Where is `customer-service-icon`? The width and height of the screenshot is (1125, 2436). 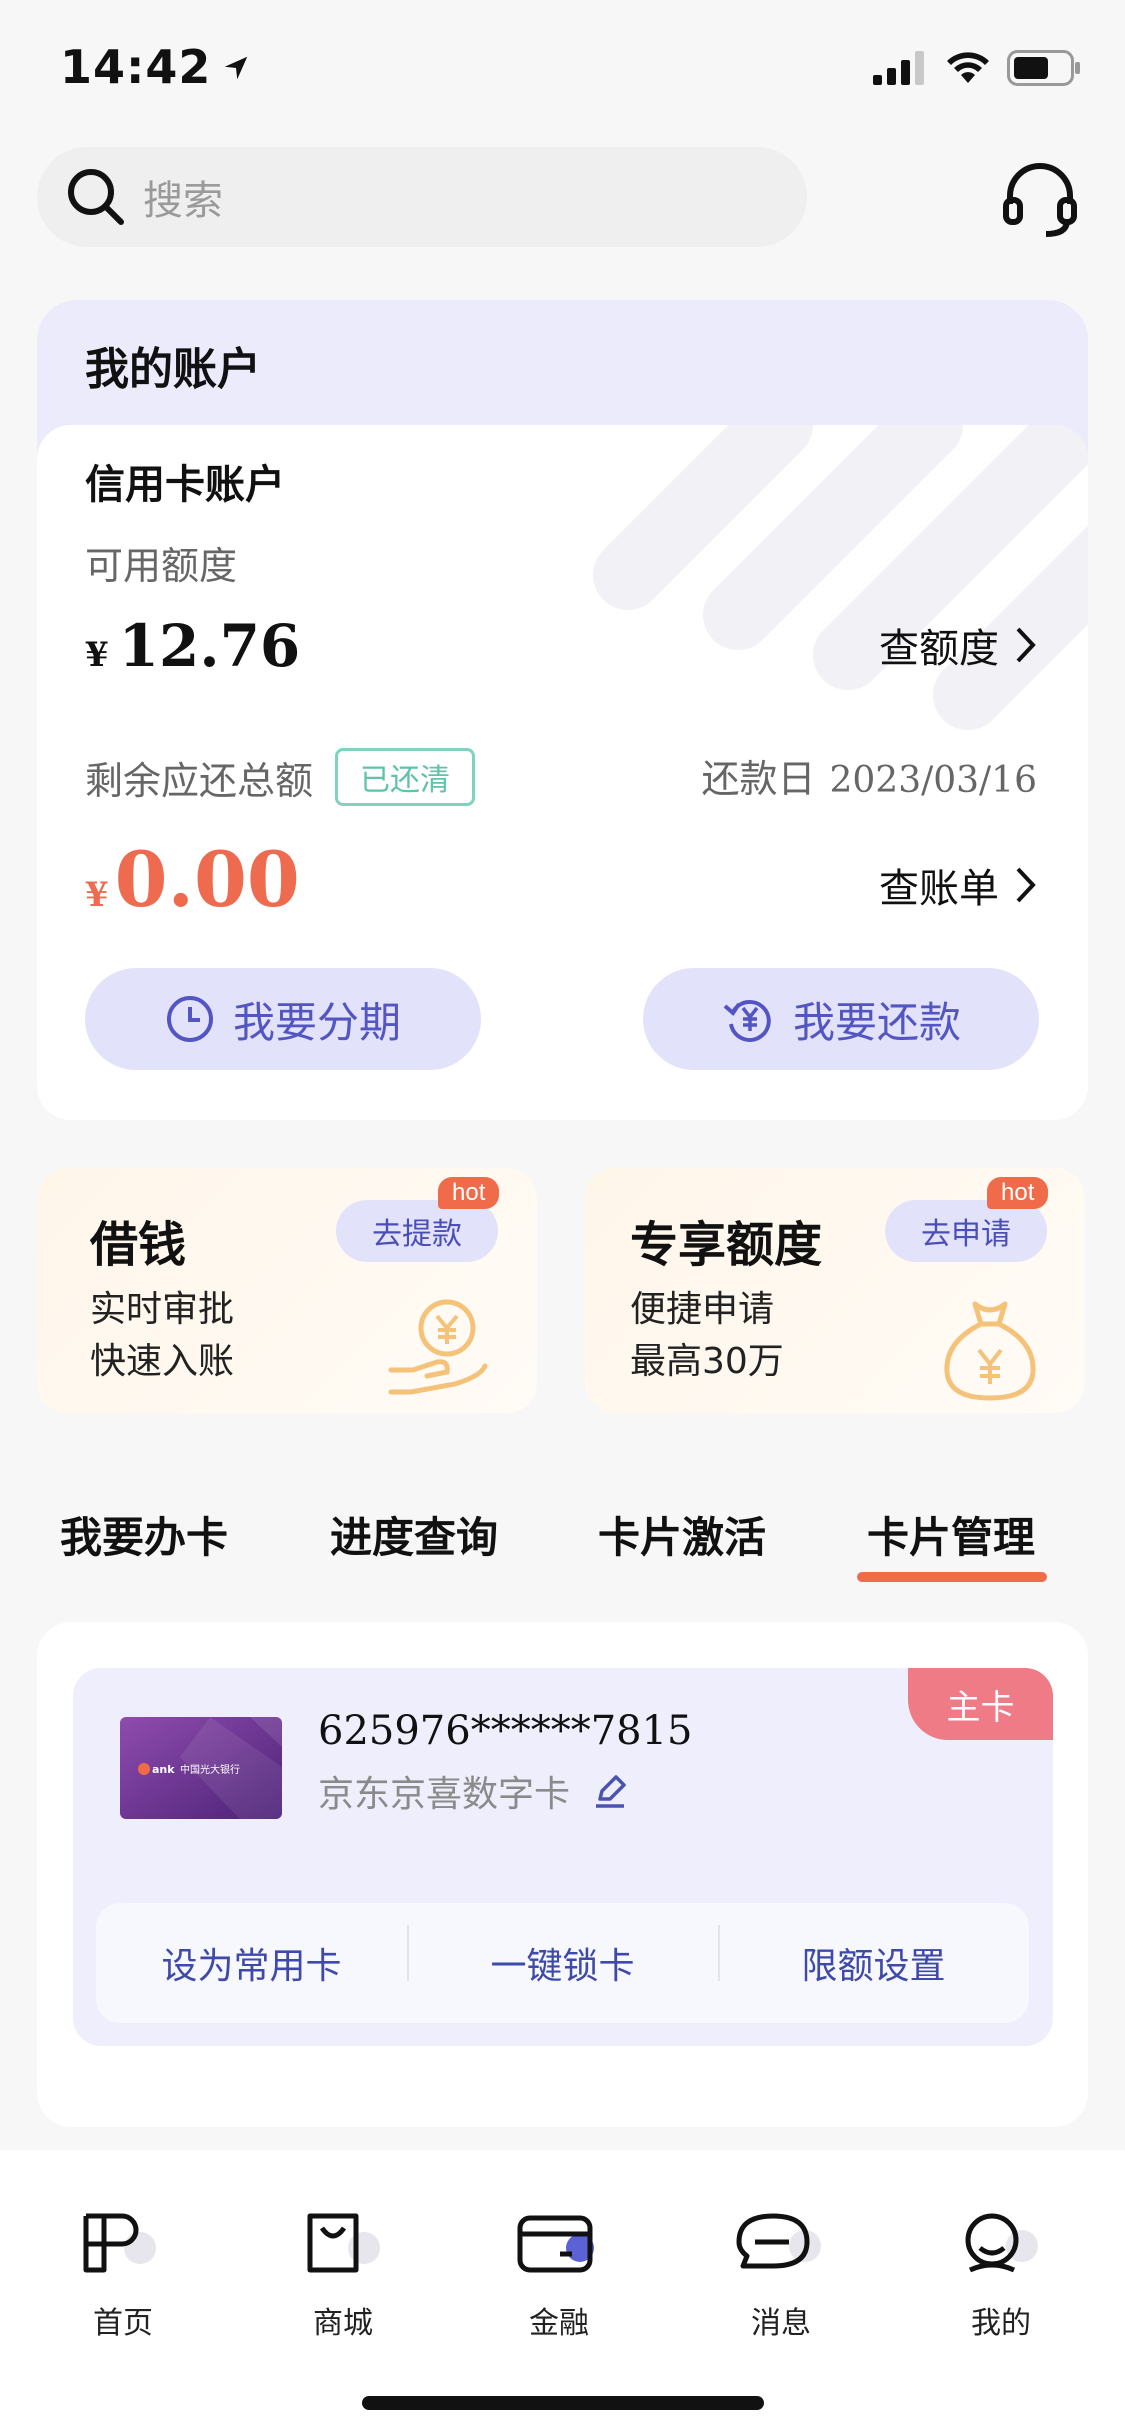 customer-service-icon is located at coordinates (1040, 200).